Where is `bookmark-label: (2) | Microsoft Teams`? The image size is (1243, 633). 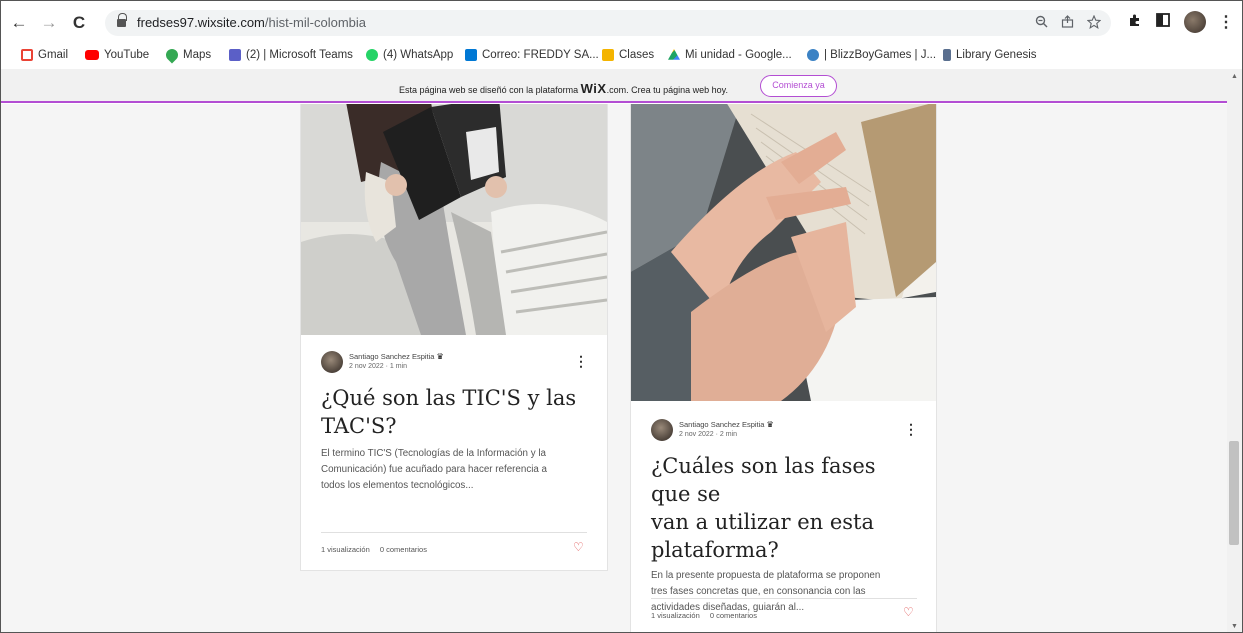 bookmark-label: (2) | Microsoft Teams is located at coordinates (299, 55).